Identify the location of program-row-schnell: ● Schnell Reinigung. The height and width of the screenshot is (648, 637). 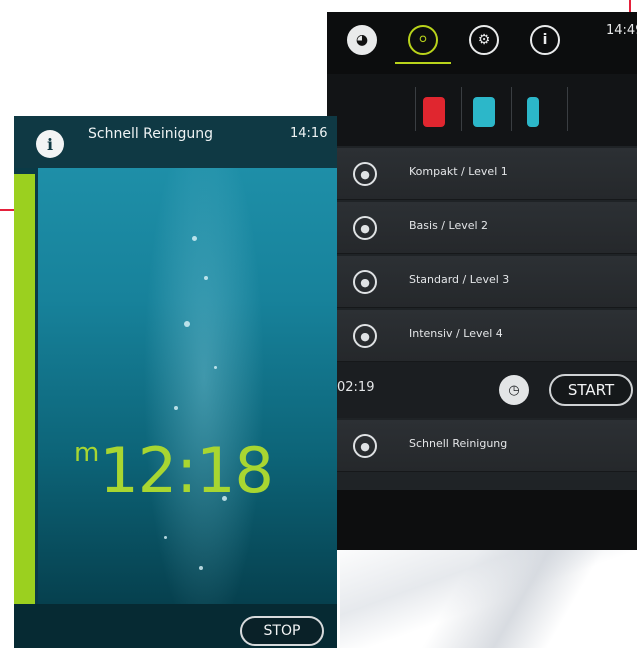
(482, 446).